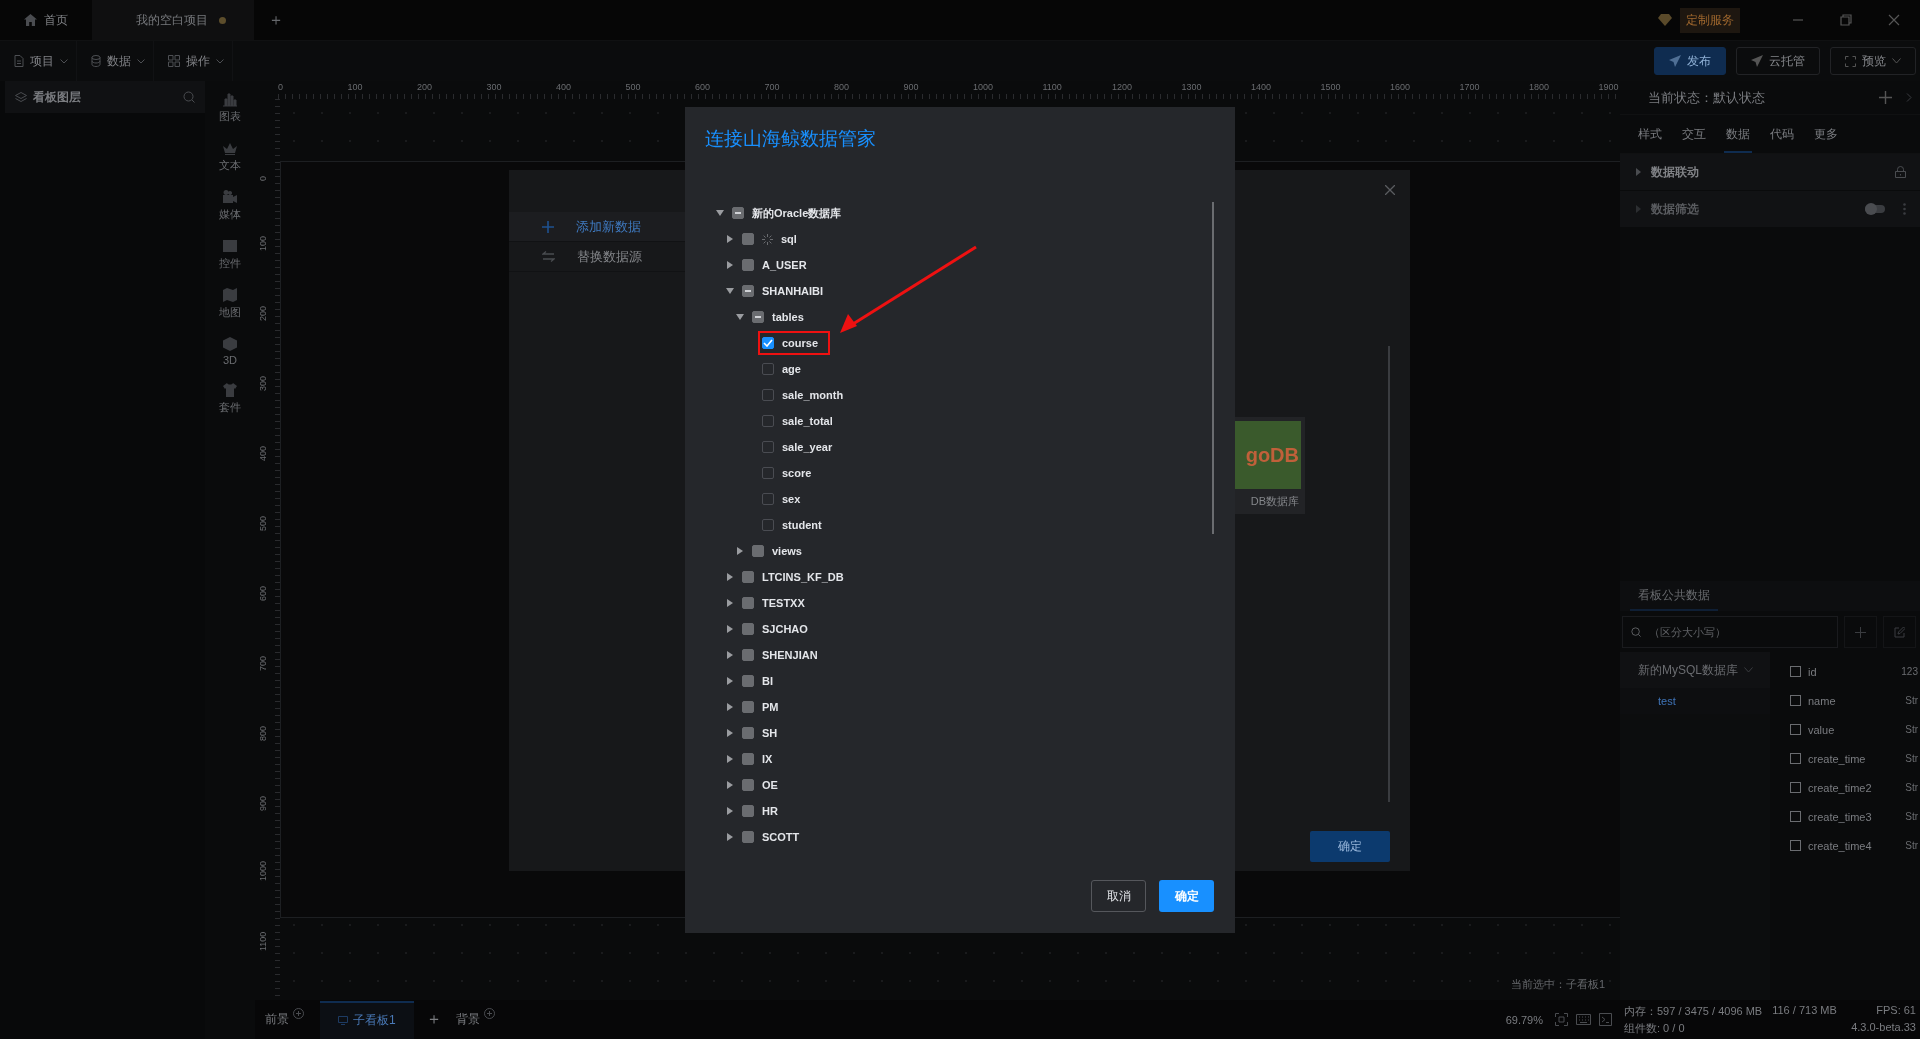 Image resolution: width=1920 pixels, height=1039 pixels. Describe the element at coordinates (793, 291) in the screenshot. I see `tree-item: SHANHAIBI` at that location.